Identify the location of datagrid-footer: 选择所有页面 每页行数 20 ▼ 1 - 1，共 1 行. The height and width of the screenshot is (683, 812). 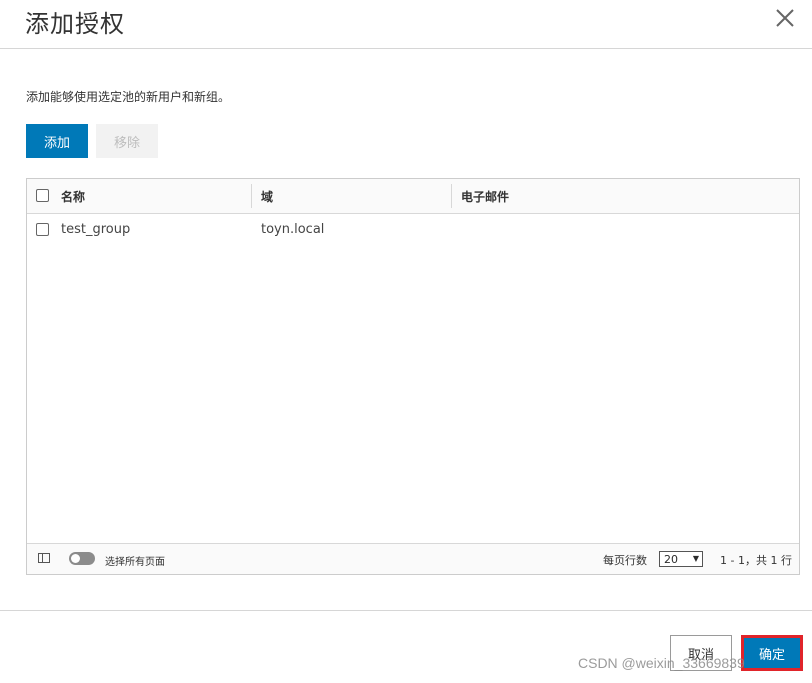
(413, 558).